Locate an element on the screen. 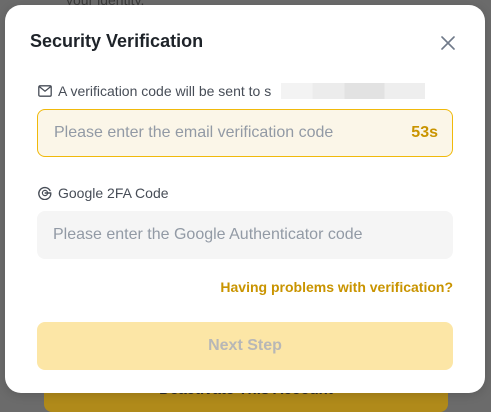  google-code-field is located at coordinates (245, 235).